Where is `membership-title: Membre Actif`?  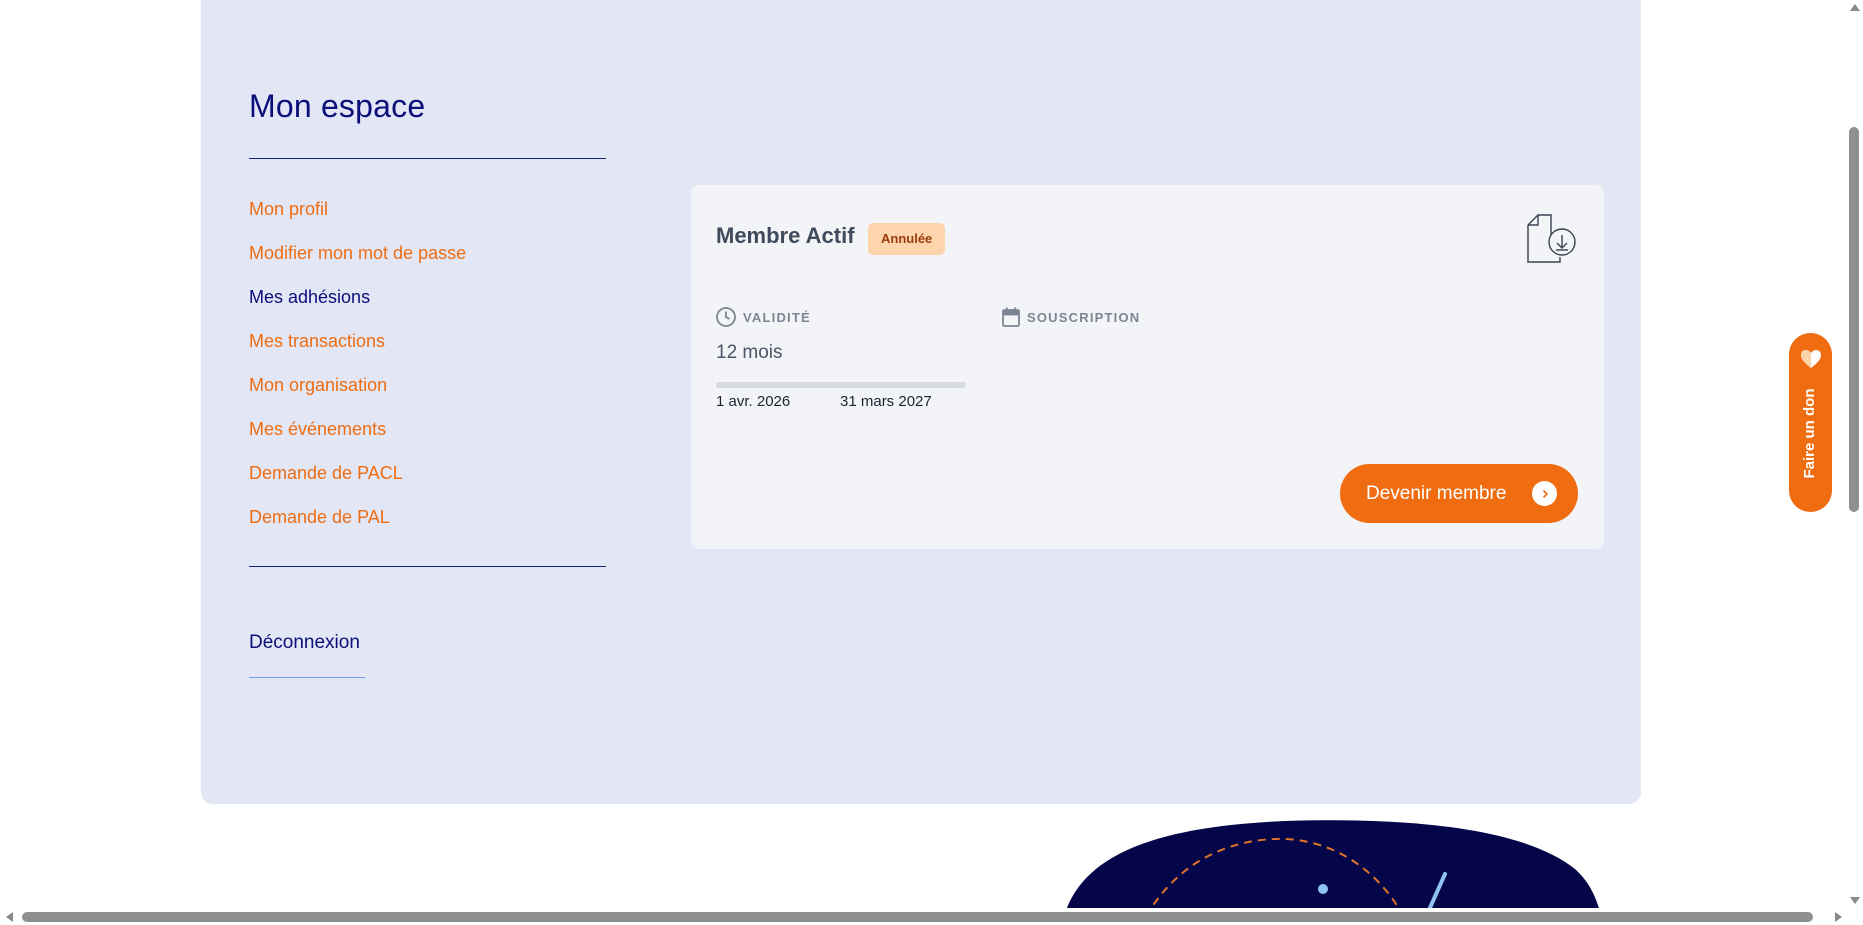 membership-title: Membre Actif is located at coordinates (785, 235).